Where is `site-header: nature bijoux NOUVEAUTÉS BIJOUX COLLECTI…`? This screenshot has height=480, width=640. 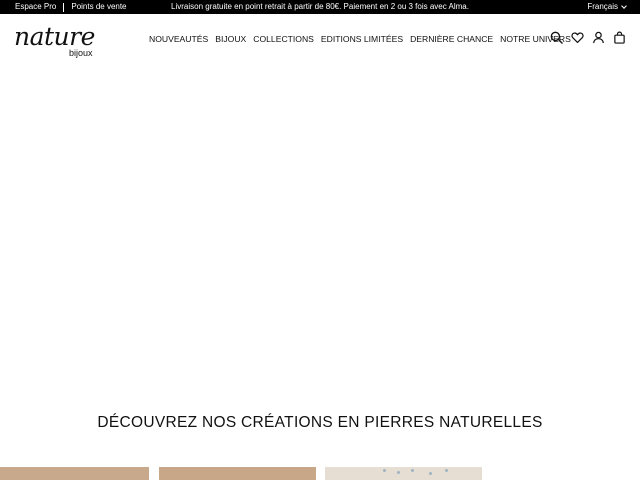 site-header: nature bijoux NOUVEAUTÉS BIJOUX COLLECTI… is located at coordinates (320, 39).